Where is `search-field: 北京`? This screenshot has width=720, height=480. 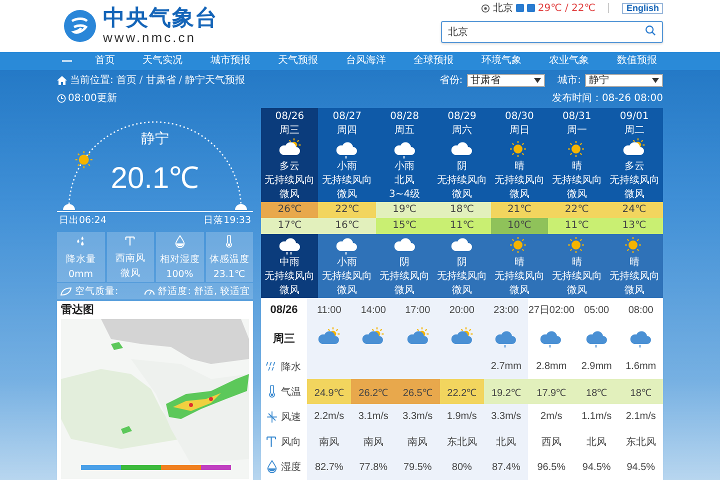
search-field: 北京 is located at coordinates (552, 32).